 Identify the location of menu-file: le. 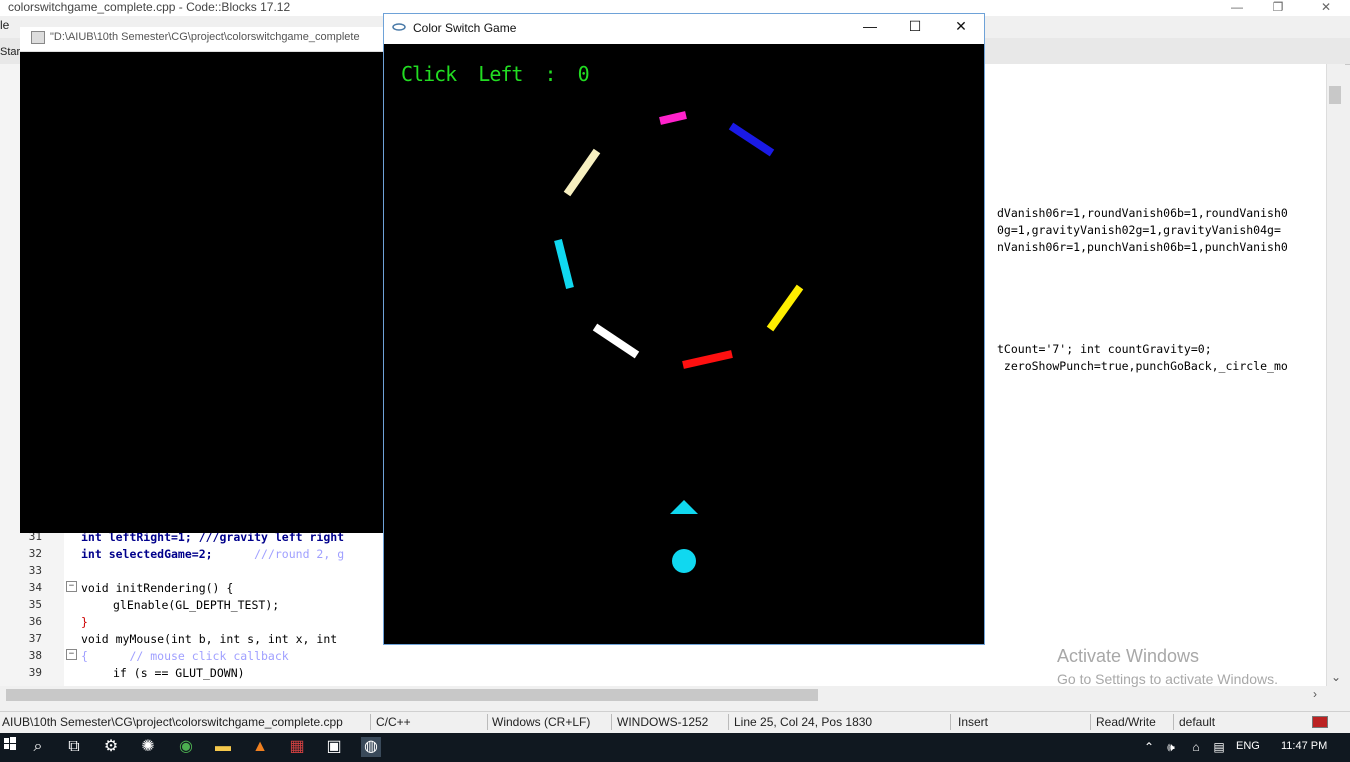
(6, 26).